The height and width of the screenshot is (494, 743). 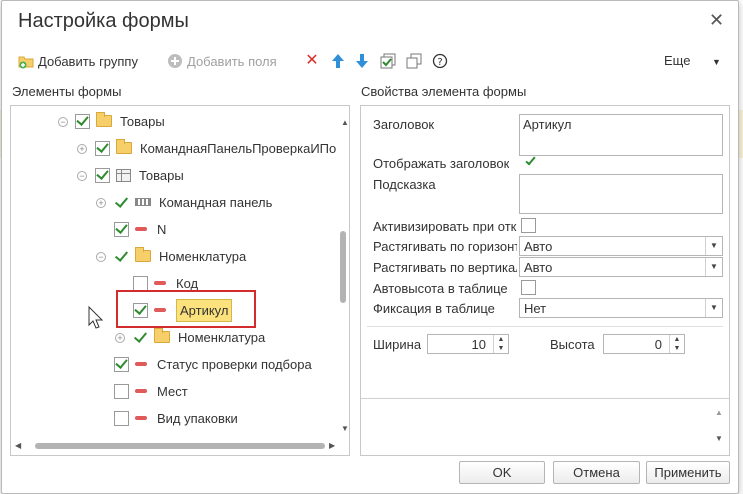 I want to click on delete-button: ✕, so click(x=312, y=61).